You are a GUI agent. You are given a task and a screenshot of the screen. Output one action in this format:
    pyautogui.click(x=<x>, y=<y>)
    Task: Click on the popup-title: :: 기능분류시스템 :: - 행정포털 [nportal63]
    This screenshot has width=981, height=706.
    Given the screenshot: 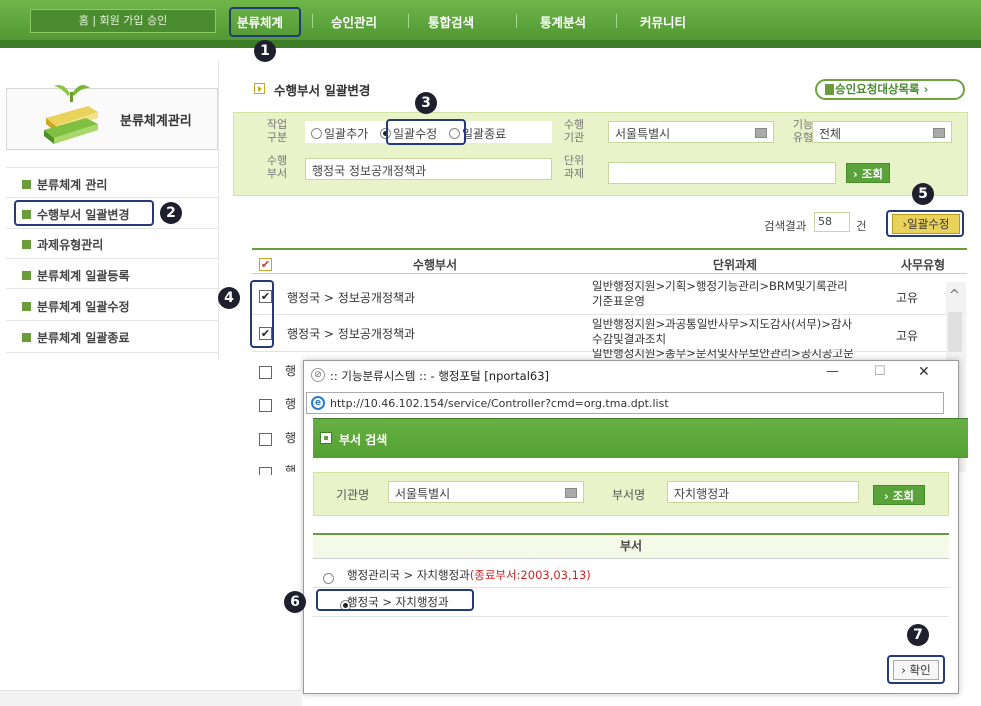 What is the action you would take?
    pyautogui.click(x=440, y=376)
    